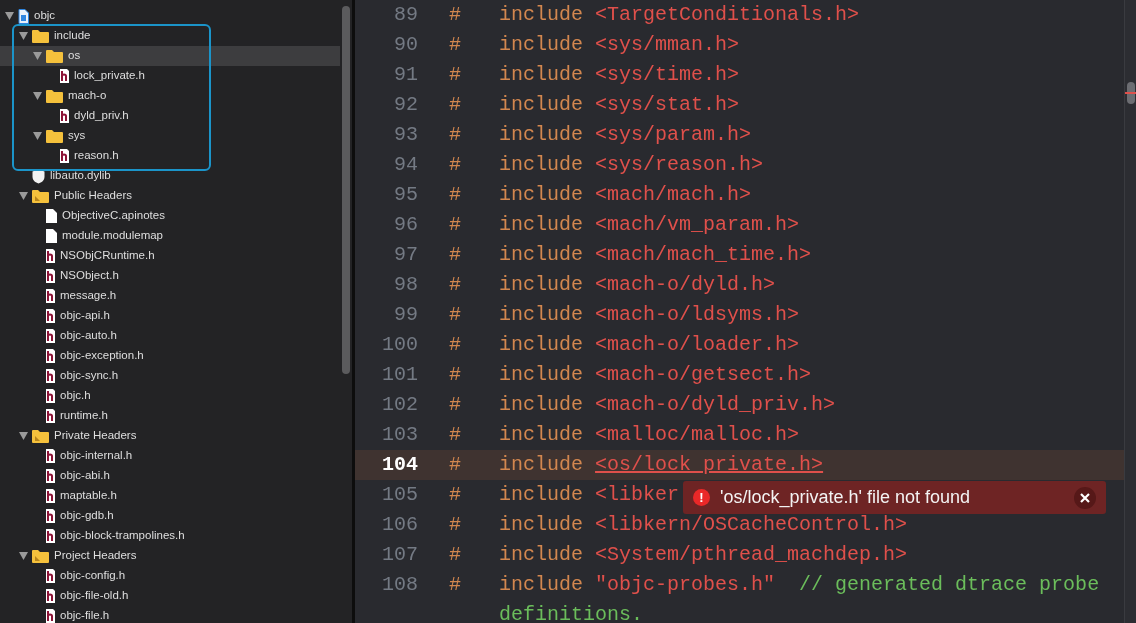 This screenshot has height=623, width=1136. What do you see at coordinates (170, 96) in the screenshot?
I see `tree-item: mach-o` at bounding box center [170, 96].